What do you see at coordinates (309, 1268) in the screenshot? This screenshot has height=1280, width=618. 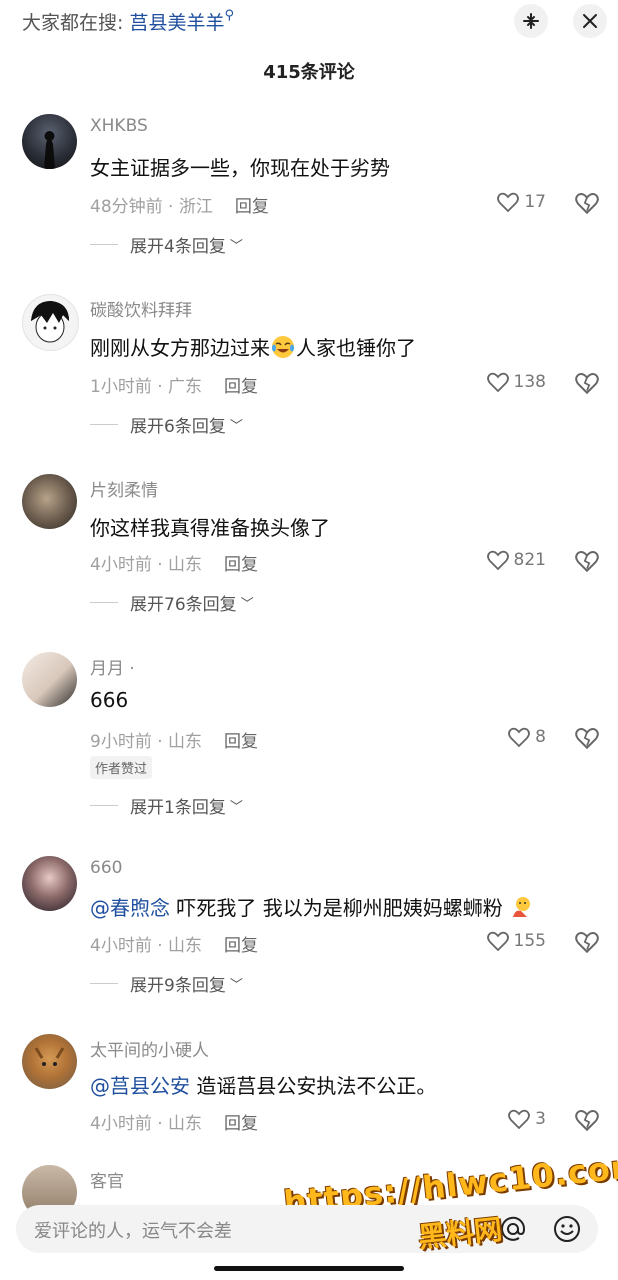 I see `home-indicator` at bounding box center [309, 1268].